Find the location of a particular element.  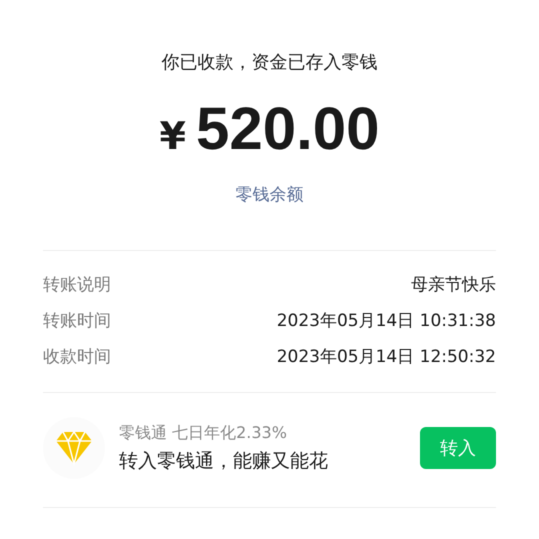

detail-value: 2023年05月14日 10:31:38 is located at coordinates (386, 321).